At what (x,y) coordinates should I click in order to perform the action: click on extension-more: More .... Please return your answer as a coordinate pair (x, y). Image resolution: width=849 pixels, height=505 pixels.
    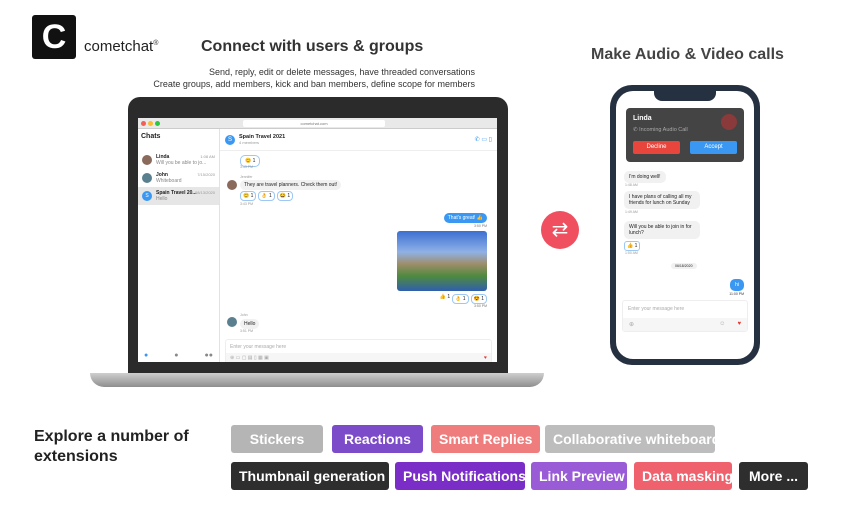
    Looking at the image, I should click on (773, 476).